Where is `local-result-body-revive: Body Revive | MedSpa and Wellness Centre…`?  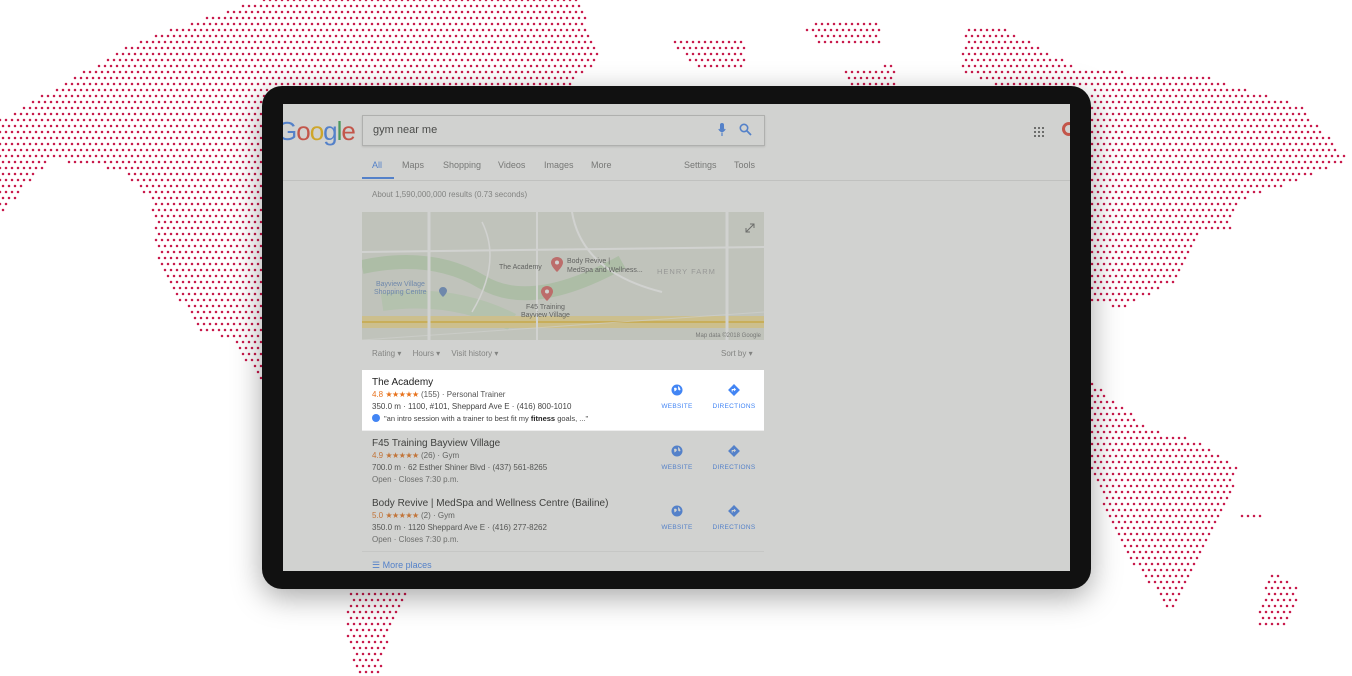
local-result-body-revive: Body Revive | MedSpa and Wellness Centre… is located at coordinates (563, 521).